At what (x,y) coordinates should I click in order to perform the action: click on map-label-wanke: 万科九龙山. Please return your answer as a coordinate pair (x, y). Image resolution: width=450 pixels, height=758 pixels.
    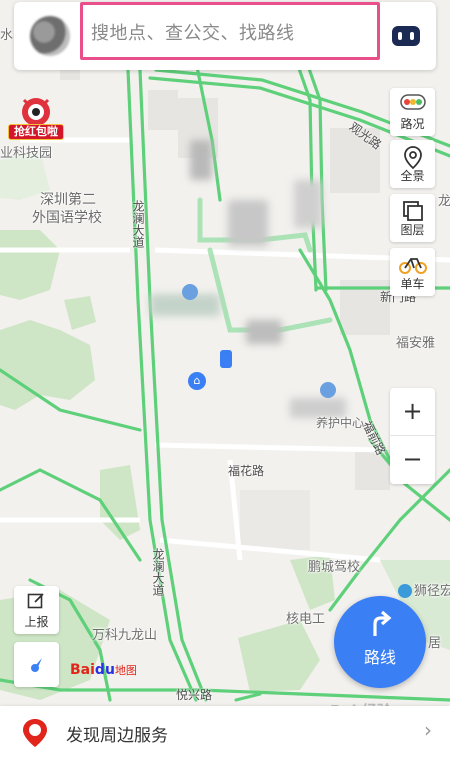
    Looking at the image, I should click on (125, 635).